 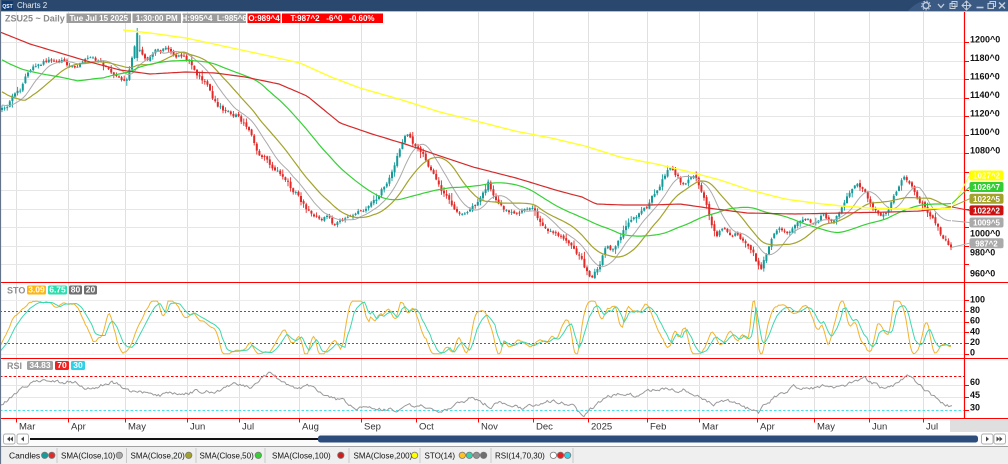 I want to click on svg-text: Nov, so click(x=489, y=427).